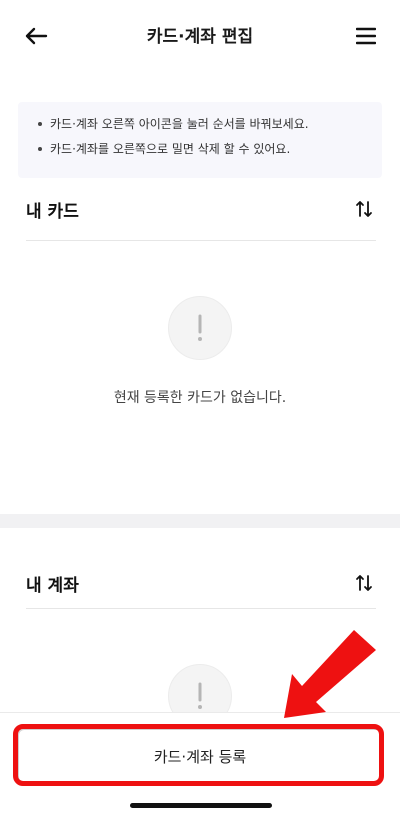  What do you see at coordinates (201, 209) in the screenshot?
I see `cards-section-header: 내 카드` at bounding box center [201, 209].